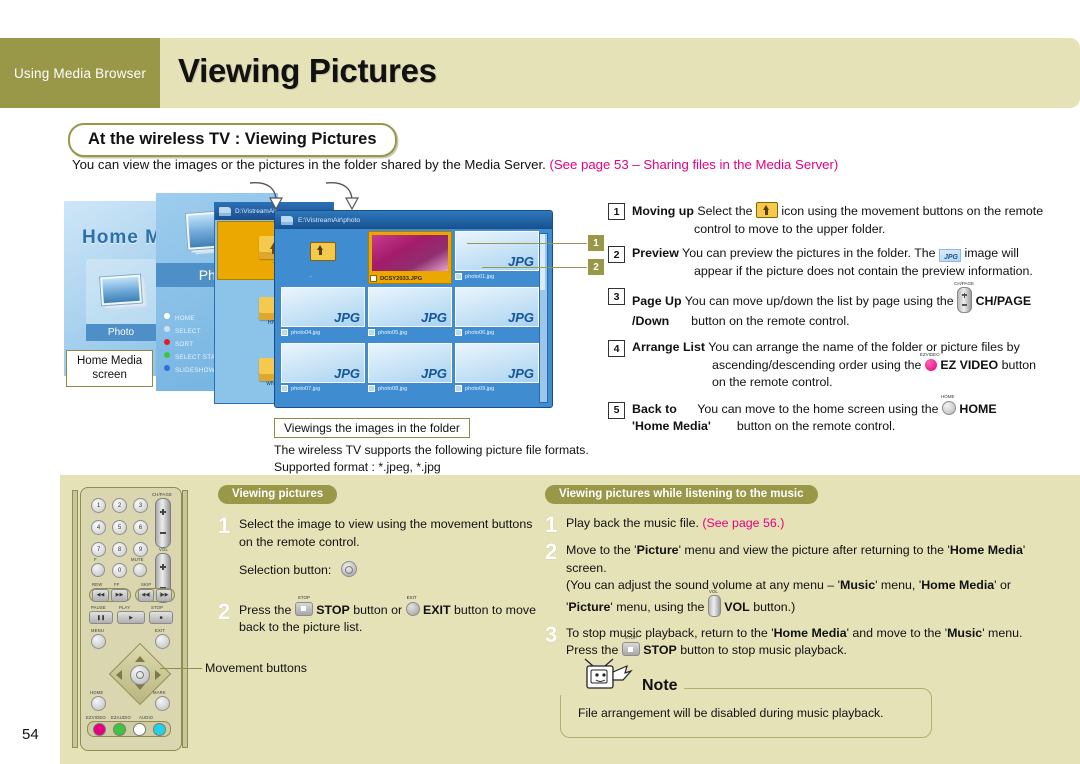 Image resolution: width=1080 pixels, height=764 pixels. What do you see at coordinates (737, 606) in the screenshot?
I see `vol-button-name: VOL` at bounding box center [737, 606].